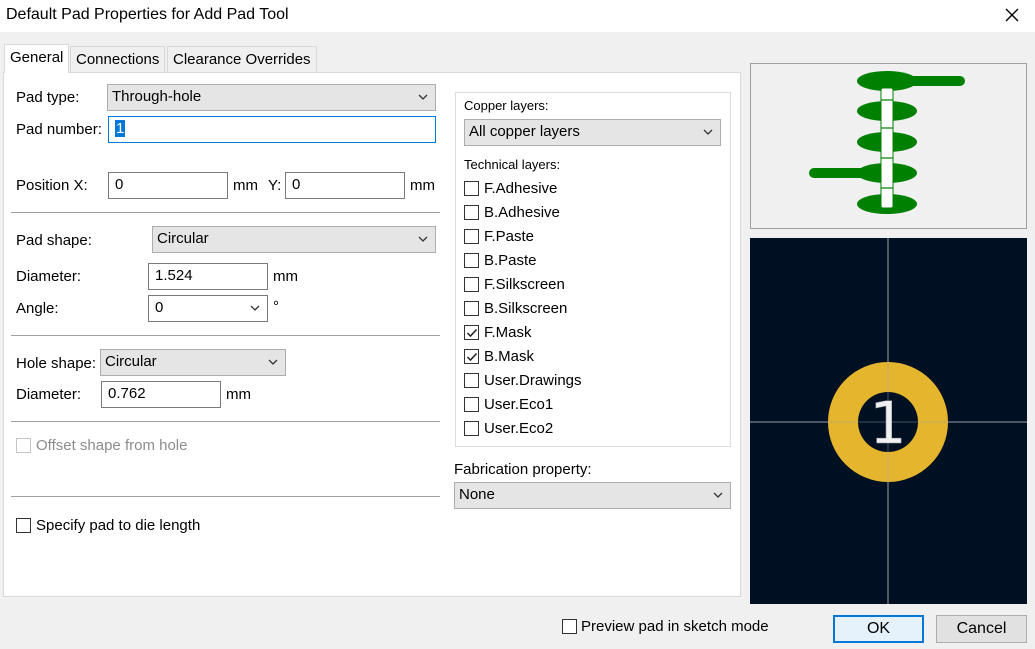 This screenshot has width=1035, height=649. I want to click on pad-shape-value: Circular, so click(183, 238).